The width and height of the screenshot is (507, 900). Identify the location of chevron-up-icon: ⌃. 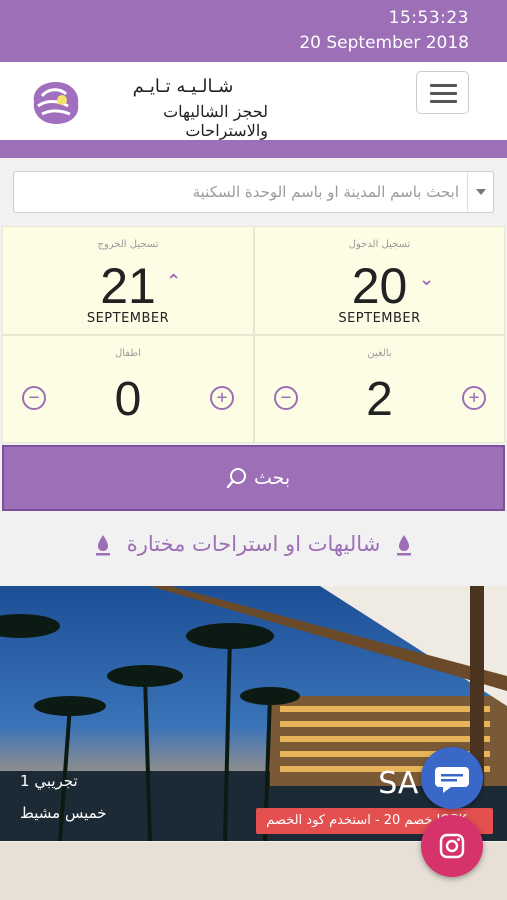
(173, 281).